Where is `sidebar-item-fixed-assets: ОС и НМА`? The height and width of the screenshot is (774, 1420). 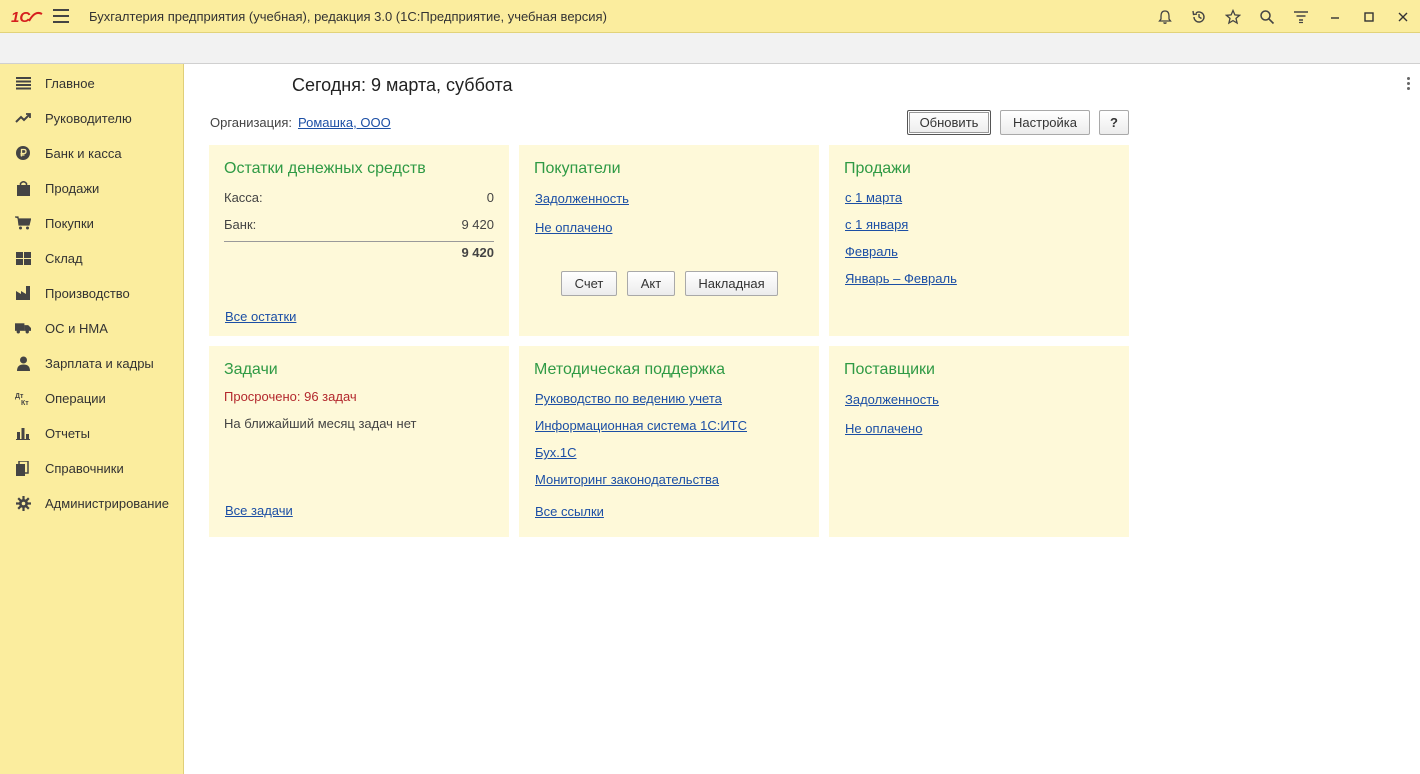 sidebar-item-fixed-assets: ОС и НМА is located at coordinates (91, 327).